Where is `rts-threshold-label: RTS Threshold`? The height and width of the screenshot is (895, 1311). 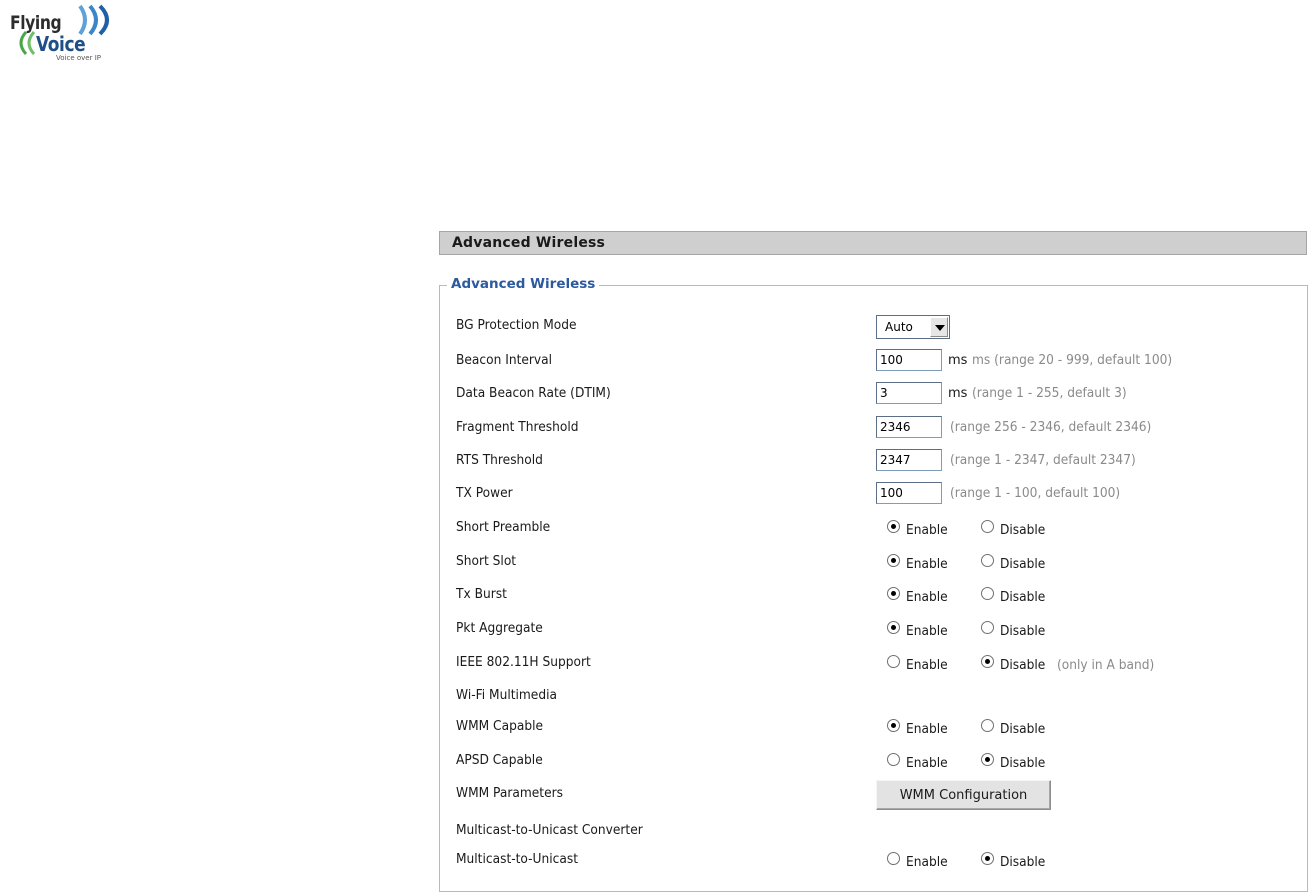
rts-threshold-label: RTS Threshold is located at coordinates (499, 460).